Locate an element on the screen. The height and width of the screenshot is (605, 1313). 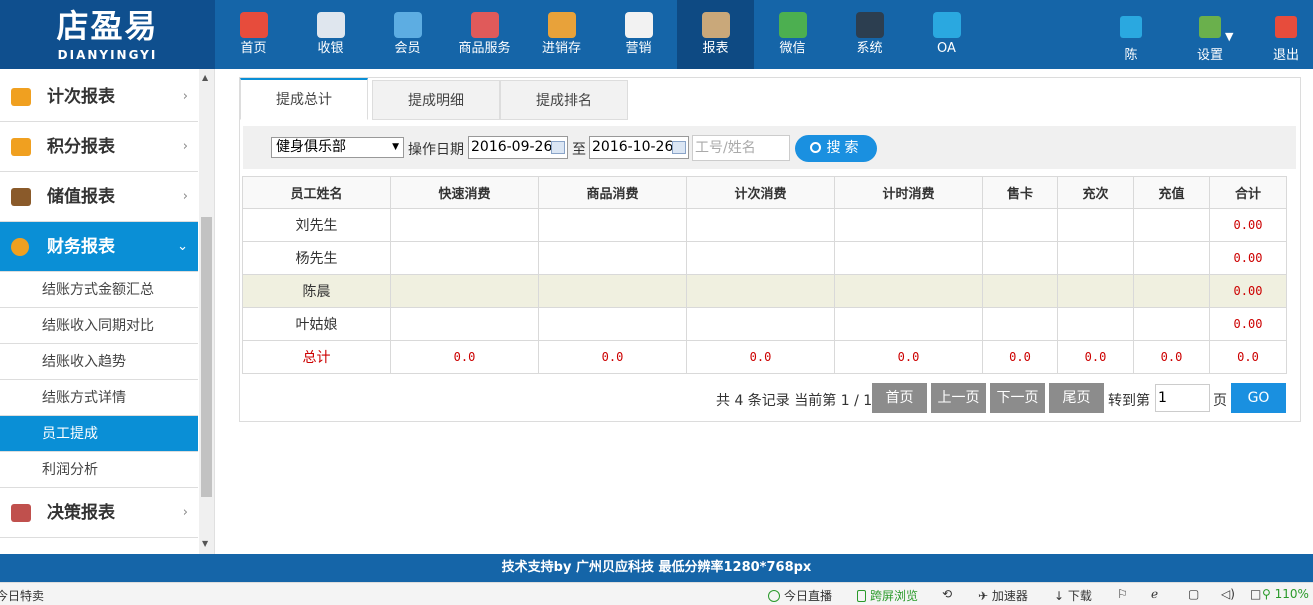
sidebar-group: 财务报表 ⌄ is located at coordinates (99, 247).